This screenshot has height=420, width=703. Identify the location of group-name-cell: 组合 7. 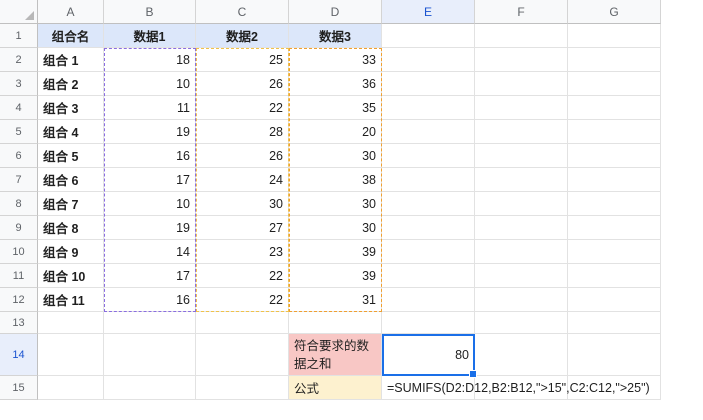
(71, 204).